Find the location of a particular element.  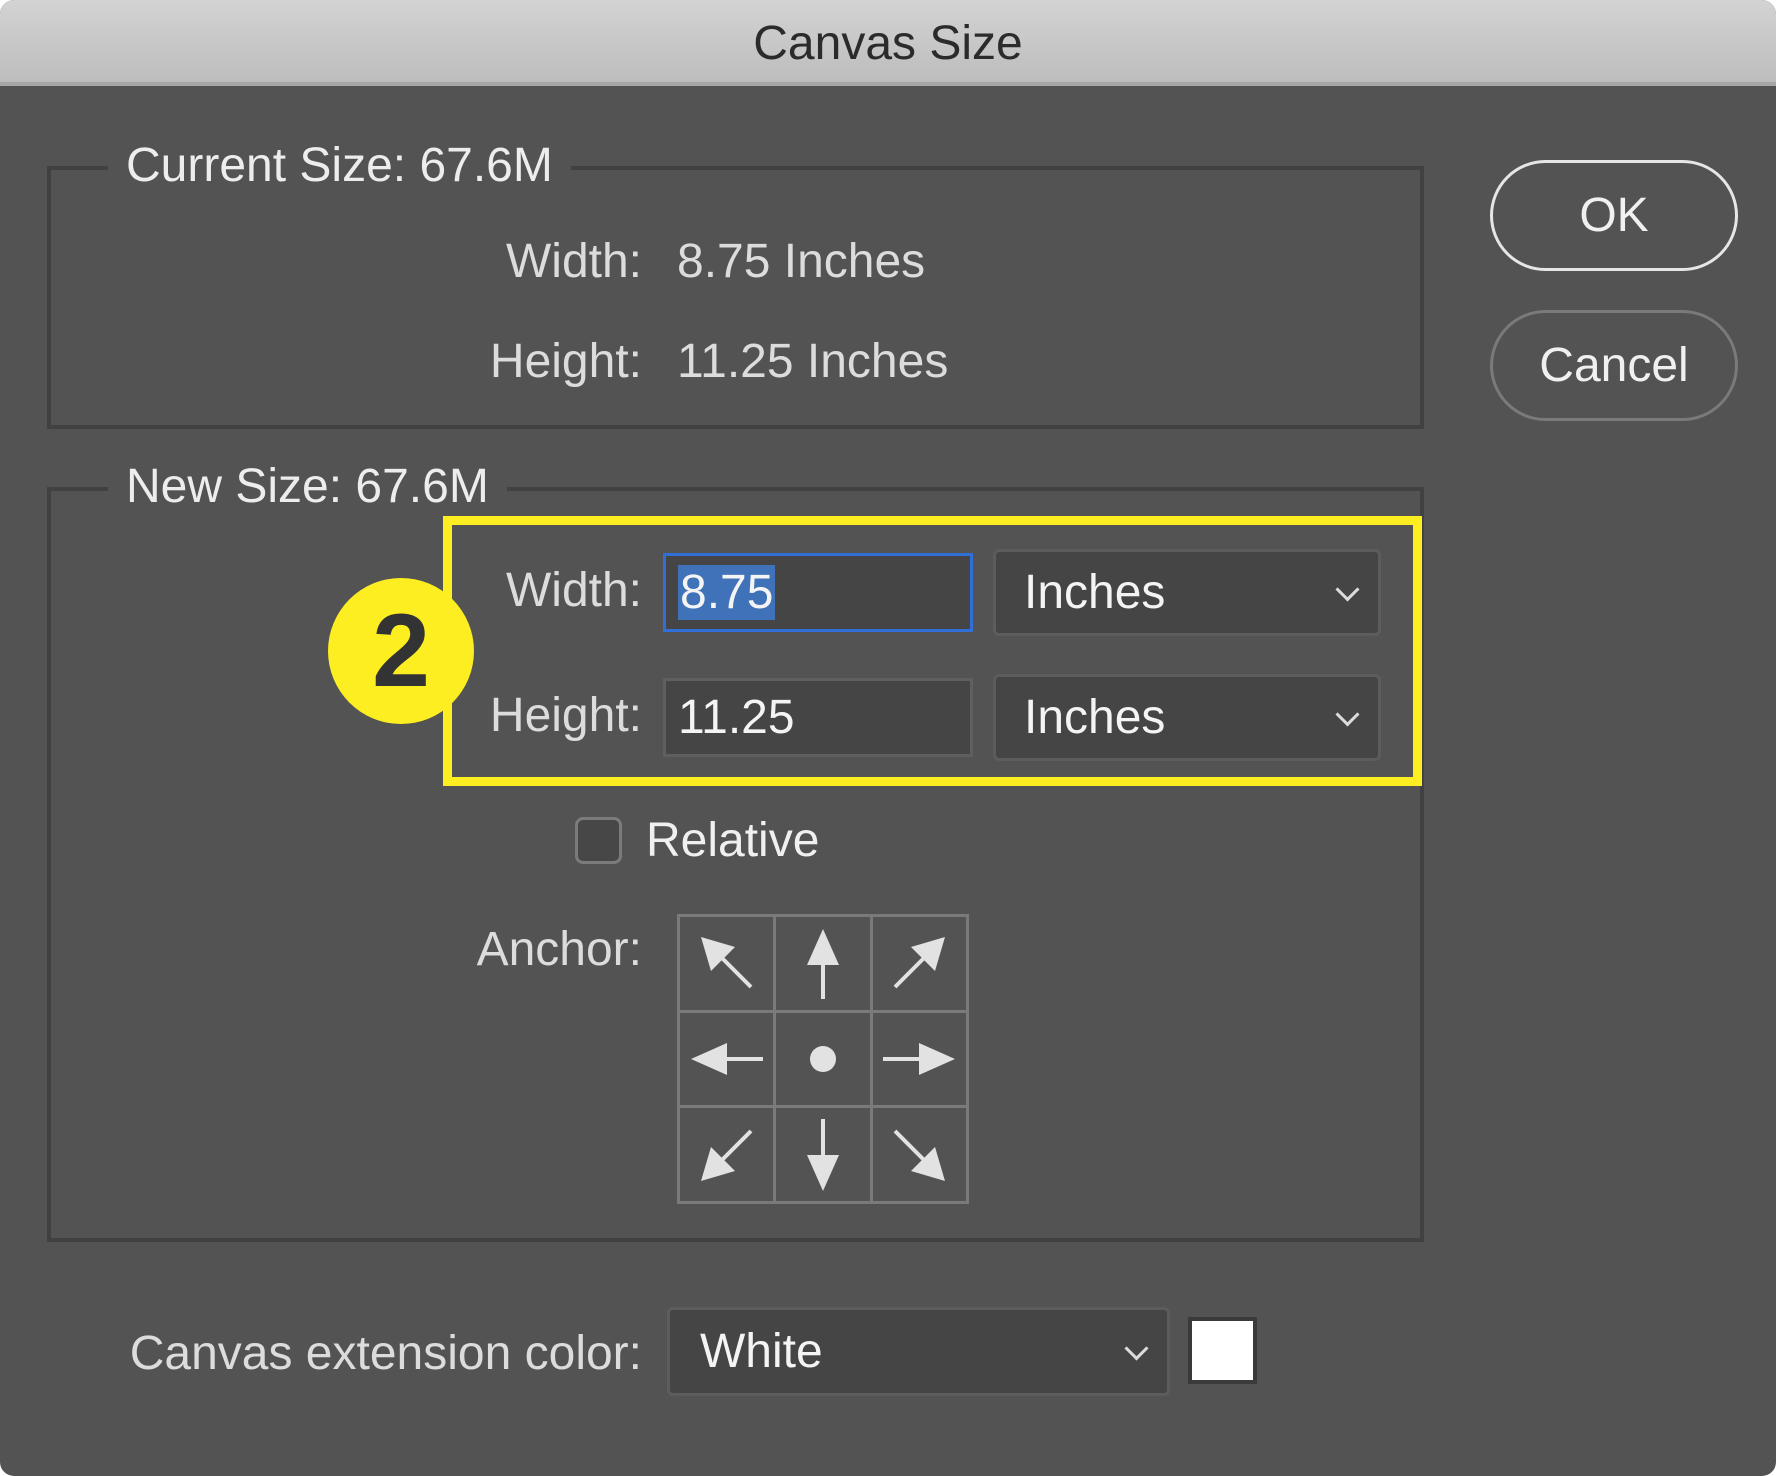

anchor-bottom is located at coordinates (823, 1154).